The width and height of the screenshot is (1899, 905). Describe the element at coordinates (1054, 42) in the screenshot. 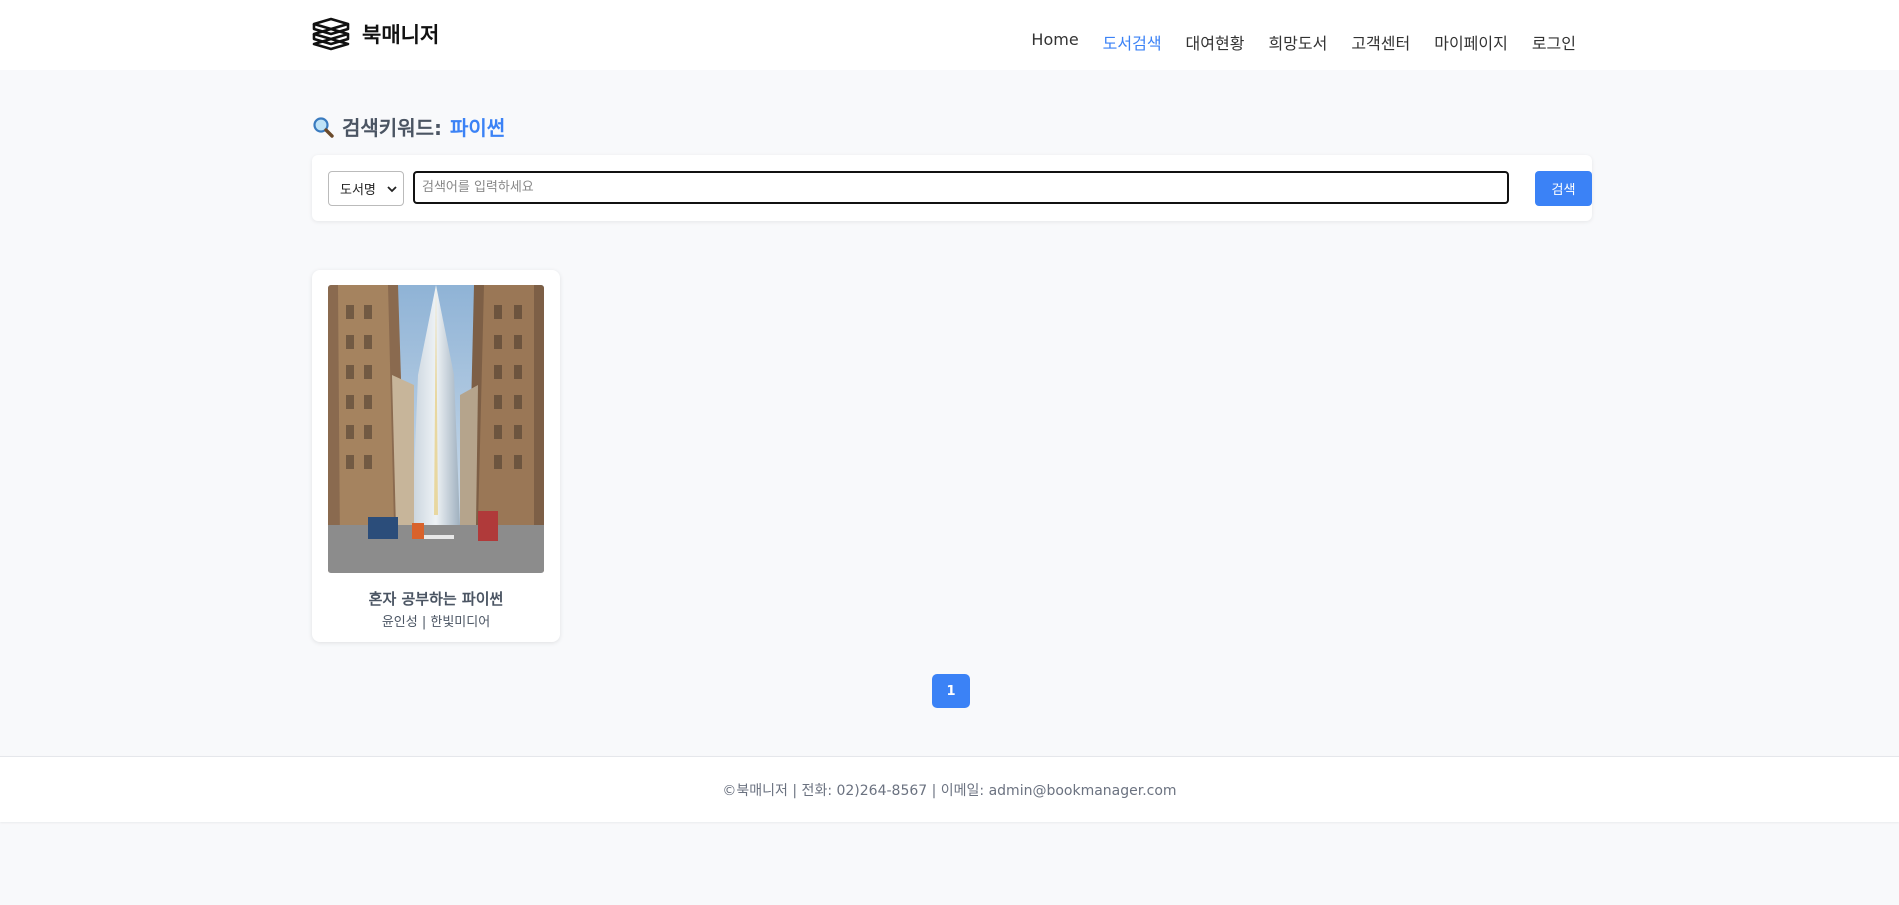

I see `nav-home: Home` at that location.